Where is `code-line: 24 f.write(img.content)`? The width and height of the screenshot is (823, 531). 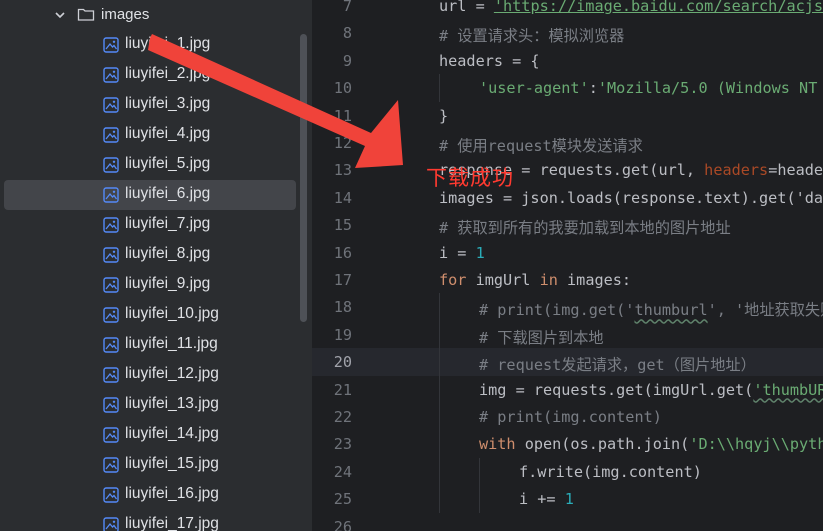
code-line: 24 f.write(img.content) is located at coordinates (567, 471).